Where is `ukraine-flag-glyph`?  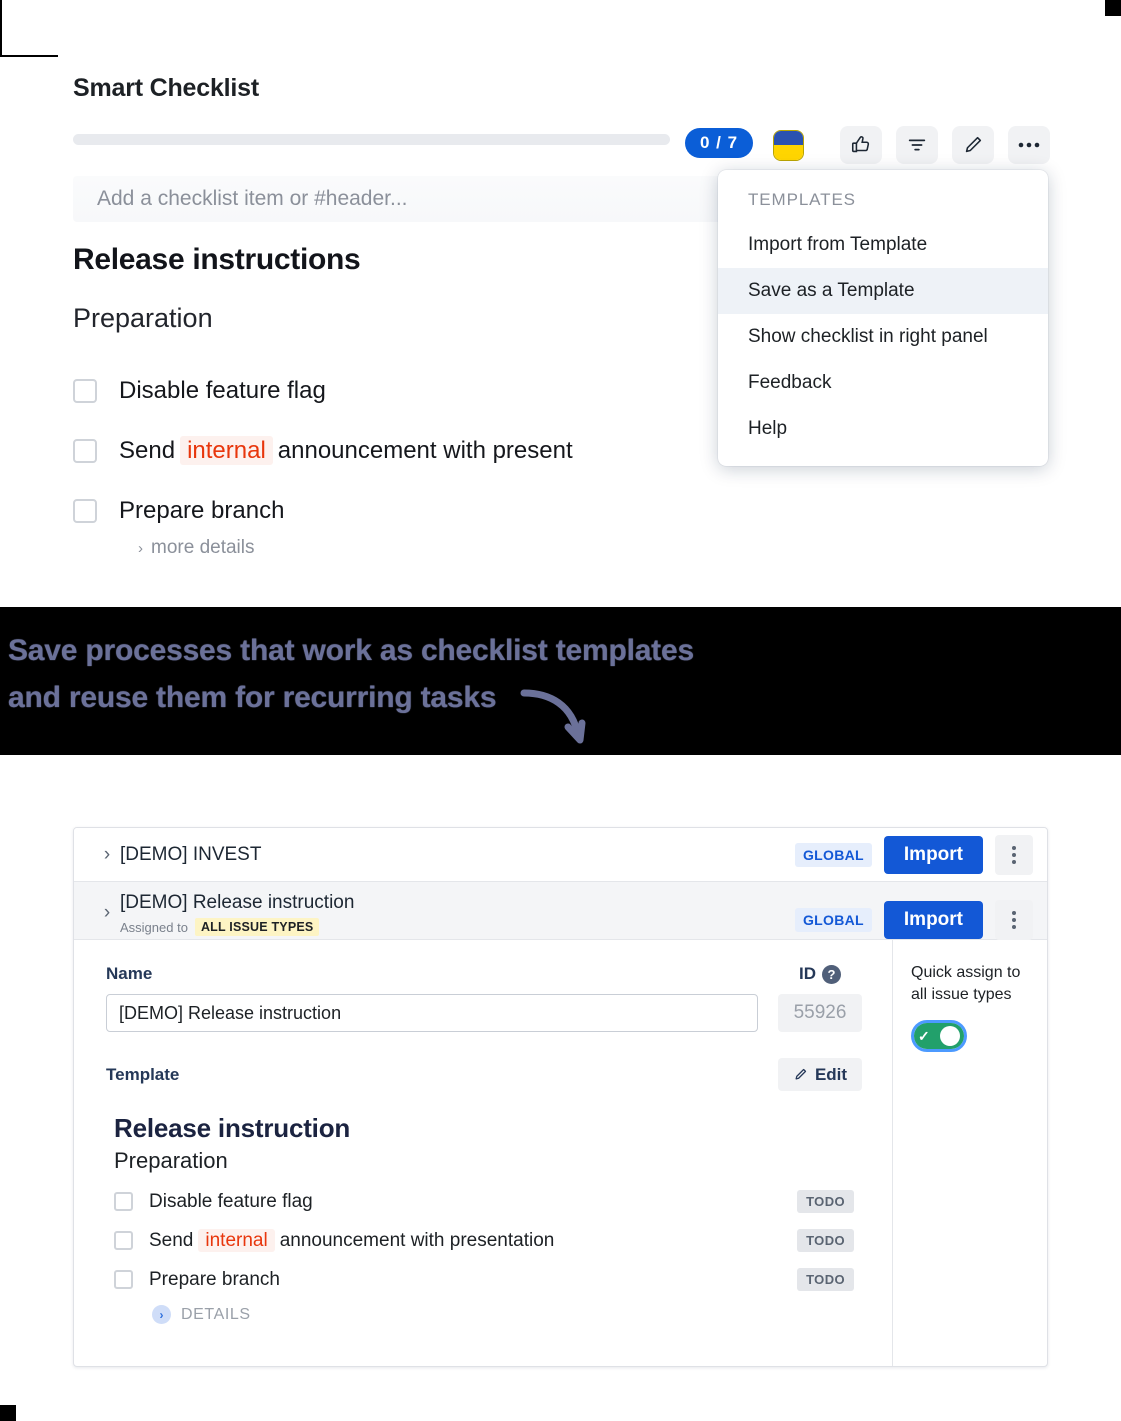 ukraine-flag-glyph is located at coordinates (788, 145).